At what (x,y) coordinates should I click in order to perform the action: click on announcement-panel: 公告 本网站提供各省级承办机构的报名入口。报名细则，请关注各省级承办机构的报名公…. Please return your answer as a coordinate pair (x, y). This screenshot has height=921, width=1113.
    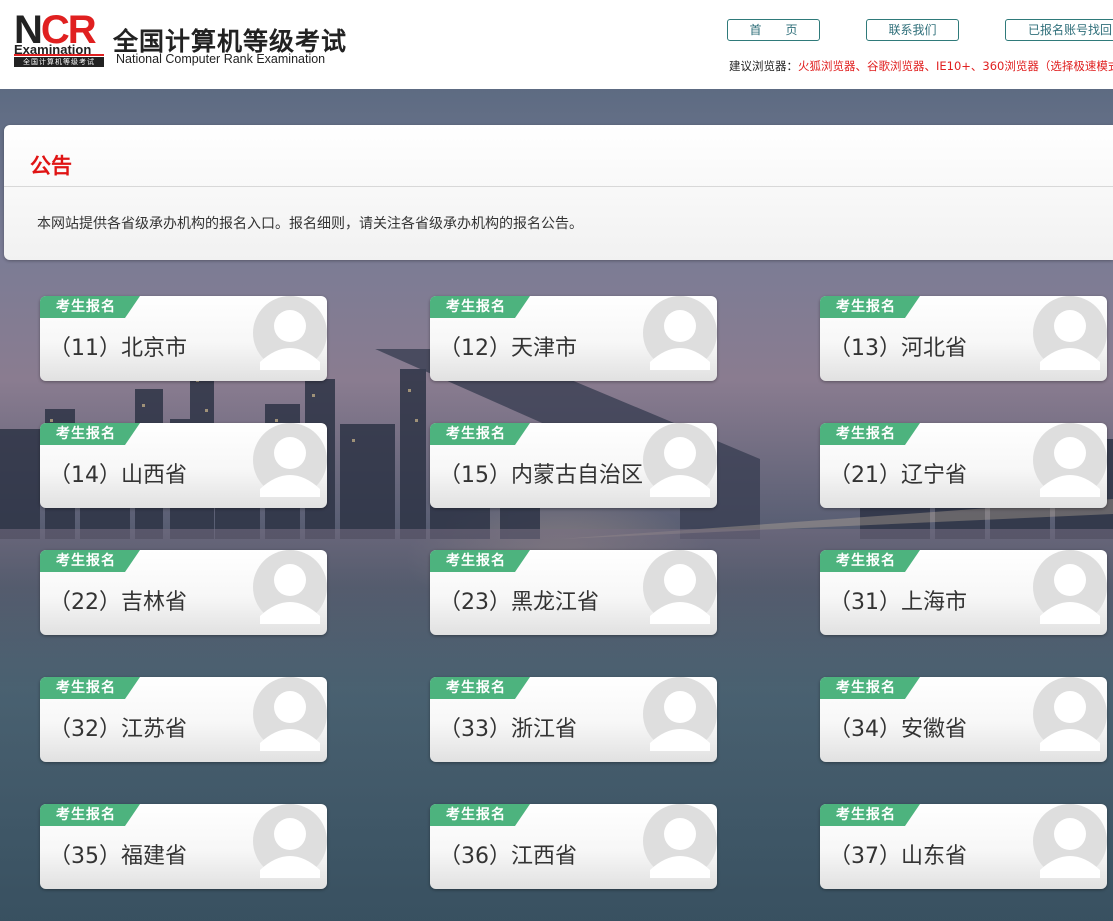
    Looking at the image, I should click on (558, 192).